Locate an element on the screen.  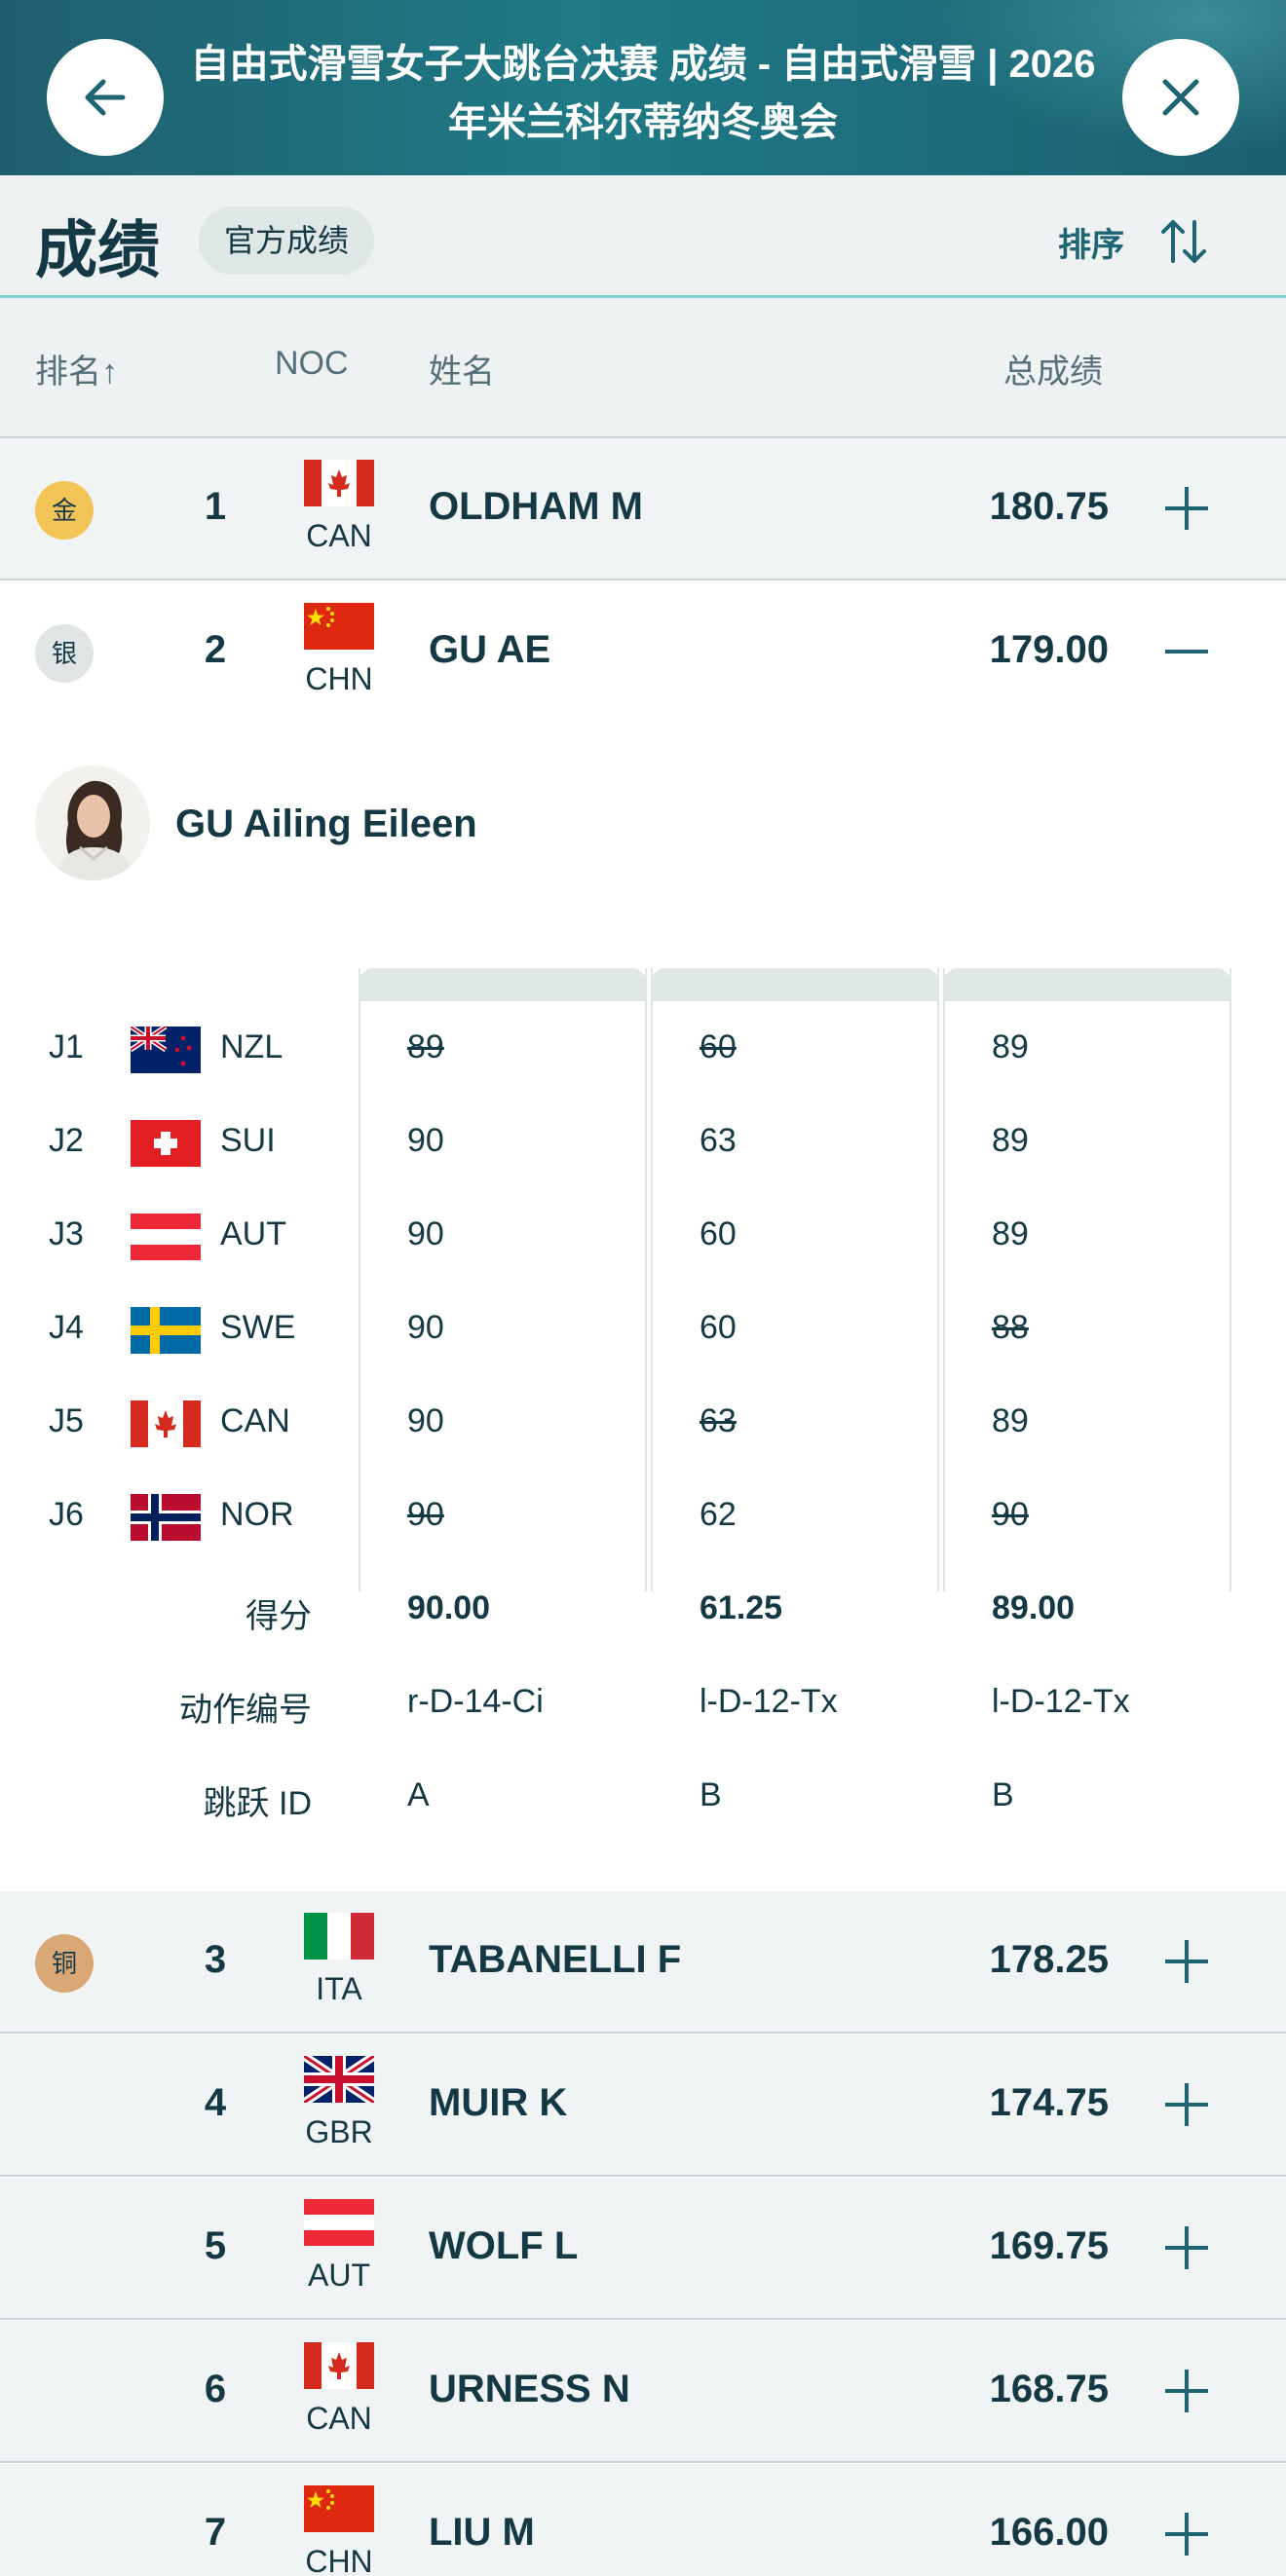
judge-noc: SWE is located at coordinates (258, 1327).